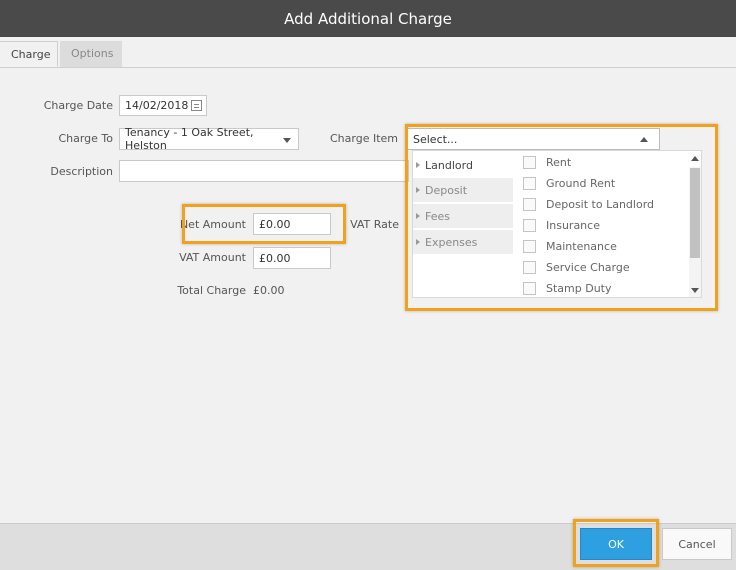  I want to click on charge-date-value: 14/02/2018, so click(157, 105).